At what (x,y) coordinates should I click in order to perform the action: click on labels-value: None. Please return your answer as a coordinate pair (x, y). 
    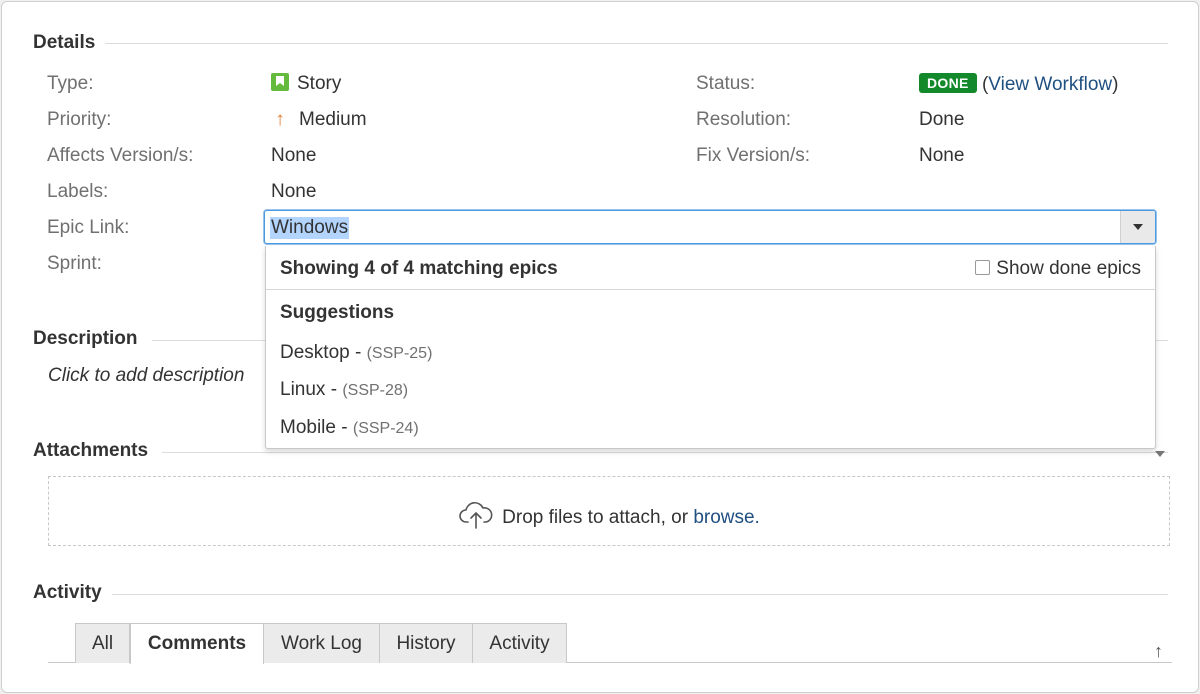
    Looking at the image, I should click on (293, 192).